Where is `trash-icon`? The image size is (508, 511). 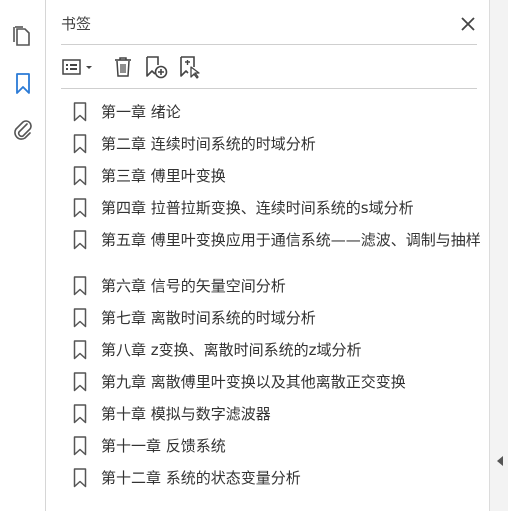
trash-icon is located at coordinates (123, 67).